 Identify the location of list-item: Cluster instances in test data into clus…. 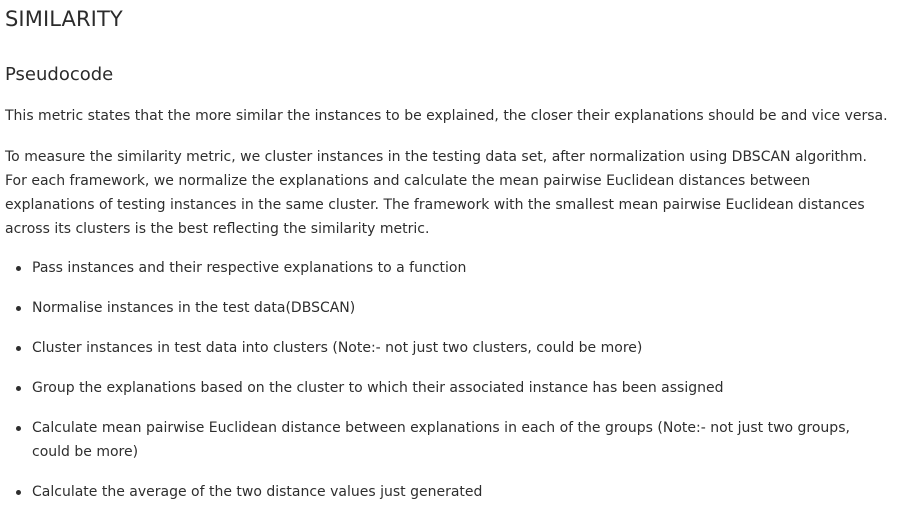
(445, 348).